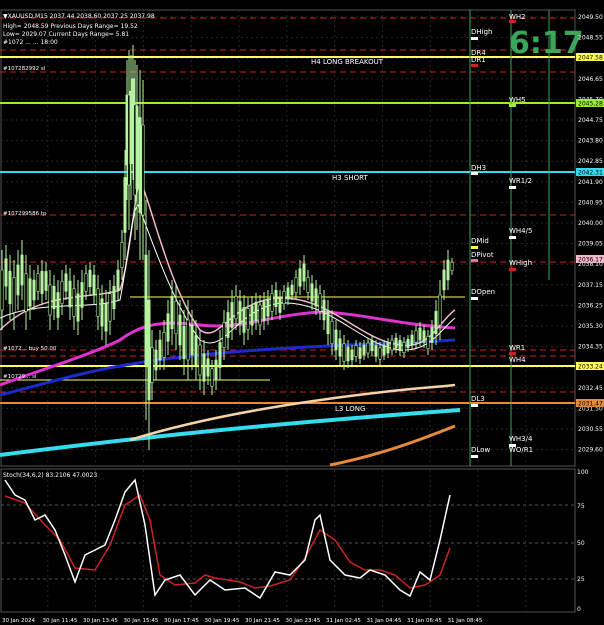  I want to click on price-highlight-label: 2042.31, so click(590, 173).